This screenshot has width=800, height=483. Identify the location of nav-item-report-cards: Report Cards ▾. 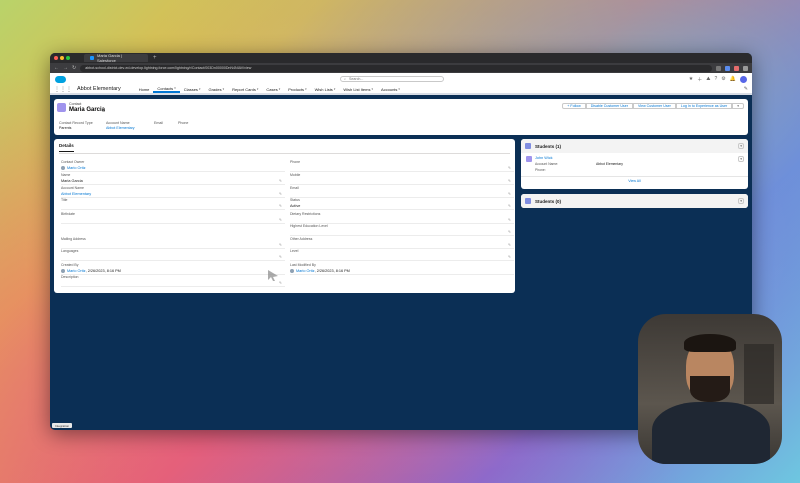
(245, 89).